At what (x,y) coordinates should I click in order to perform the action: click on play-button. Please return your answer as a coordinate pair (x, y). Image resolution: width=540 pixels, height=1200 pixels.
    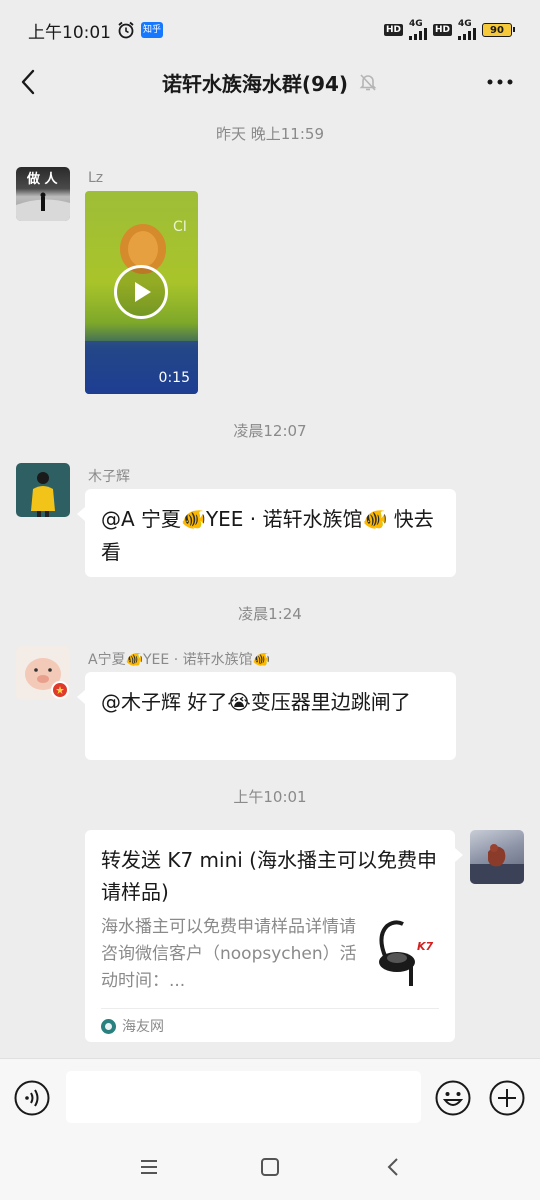
    Looking at the image, I should click on (141, 292).